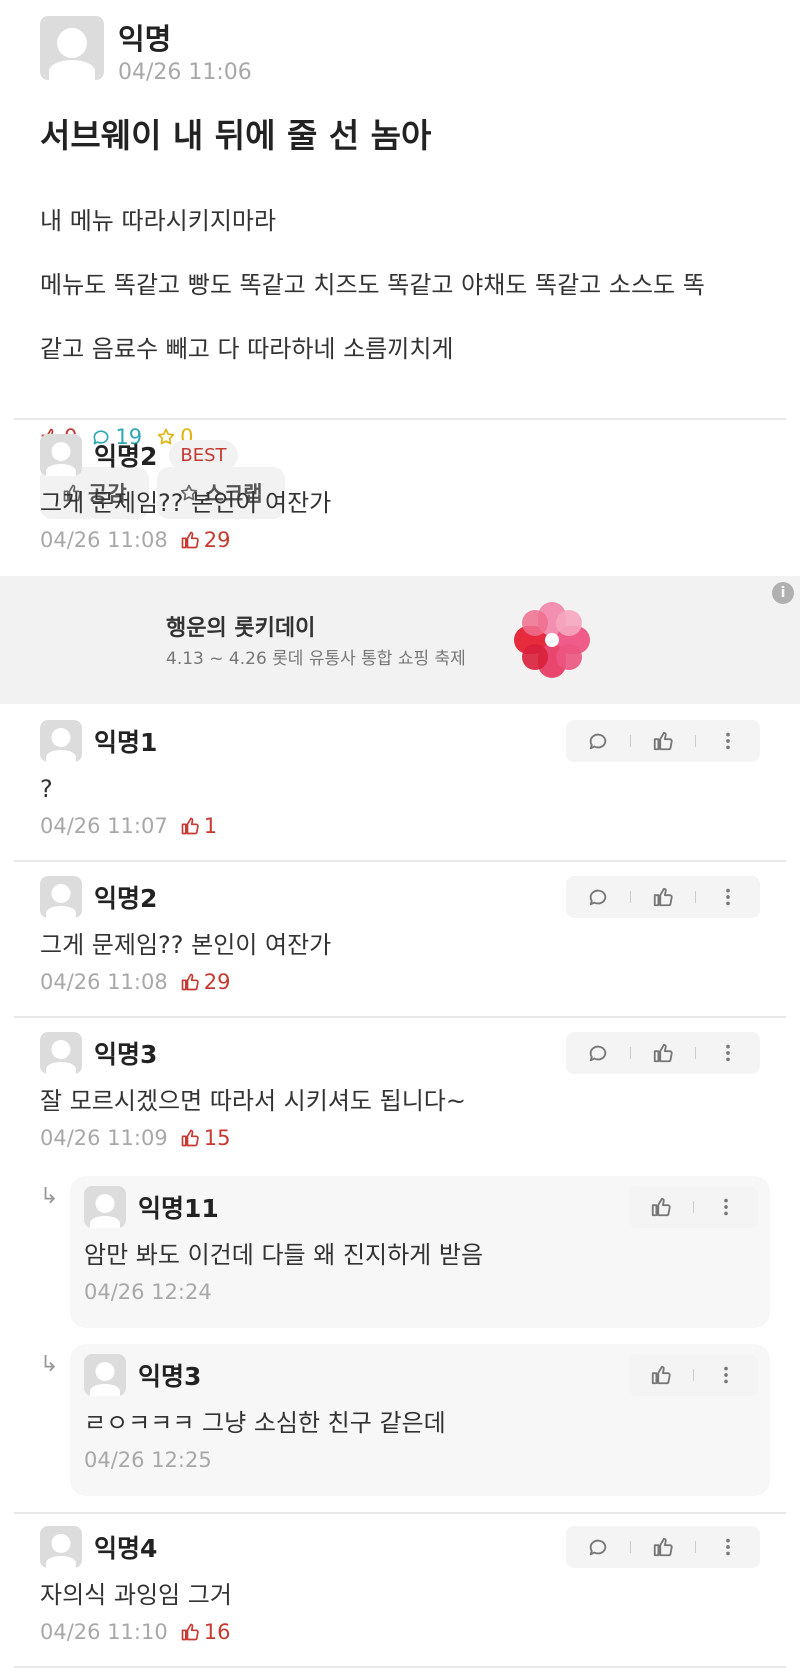 The image size is (800, 1680). What do you see at coordinates (783, 593) in the screenshot?
I see `ad-info-icon: i` at bounding box center [783, 593].